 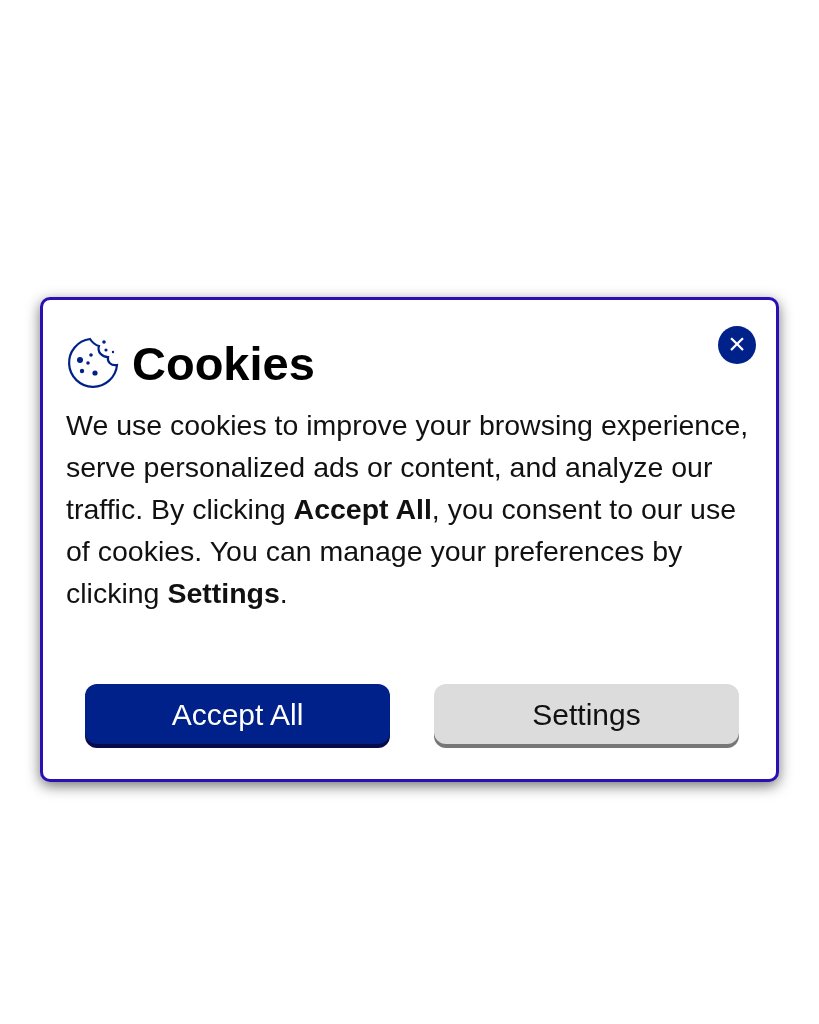 I want to click on cookie-icon, so click(x=93, y=363).